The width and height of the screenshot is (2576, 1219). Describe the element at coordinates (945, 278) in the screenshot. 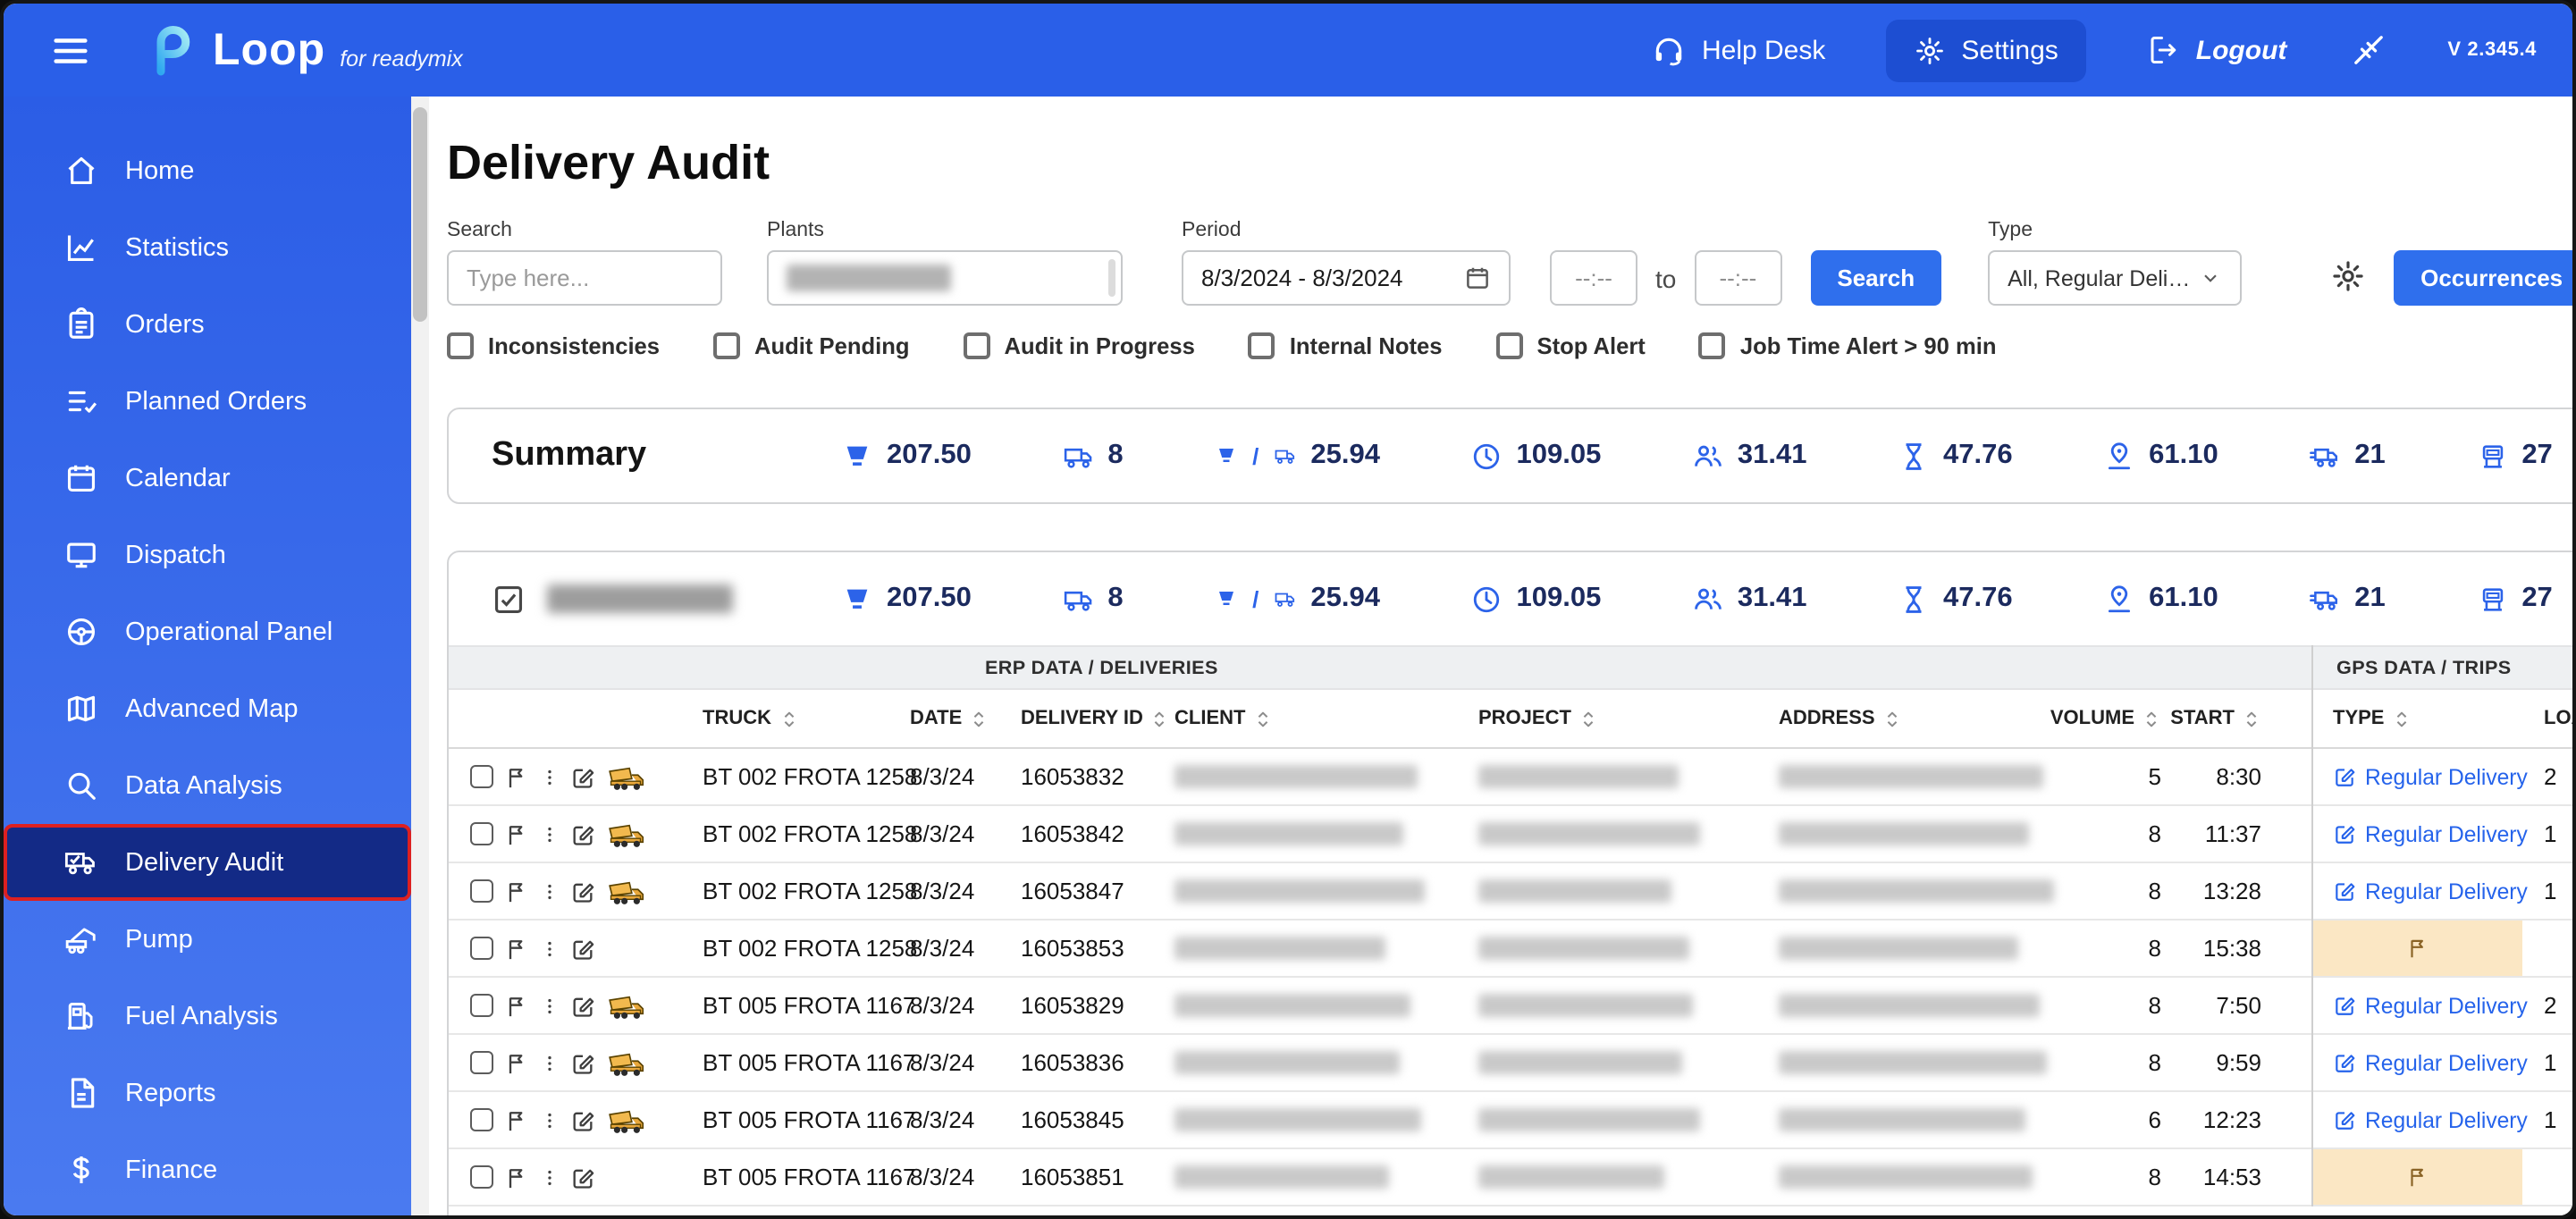

I see `plants-select` at that location.